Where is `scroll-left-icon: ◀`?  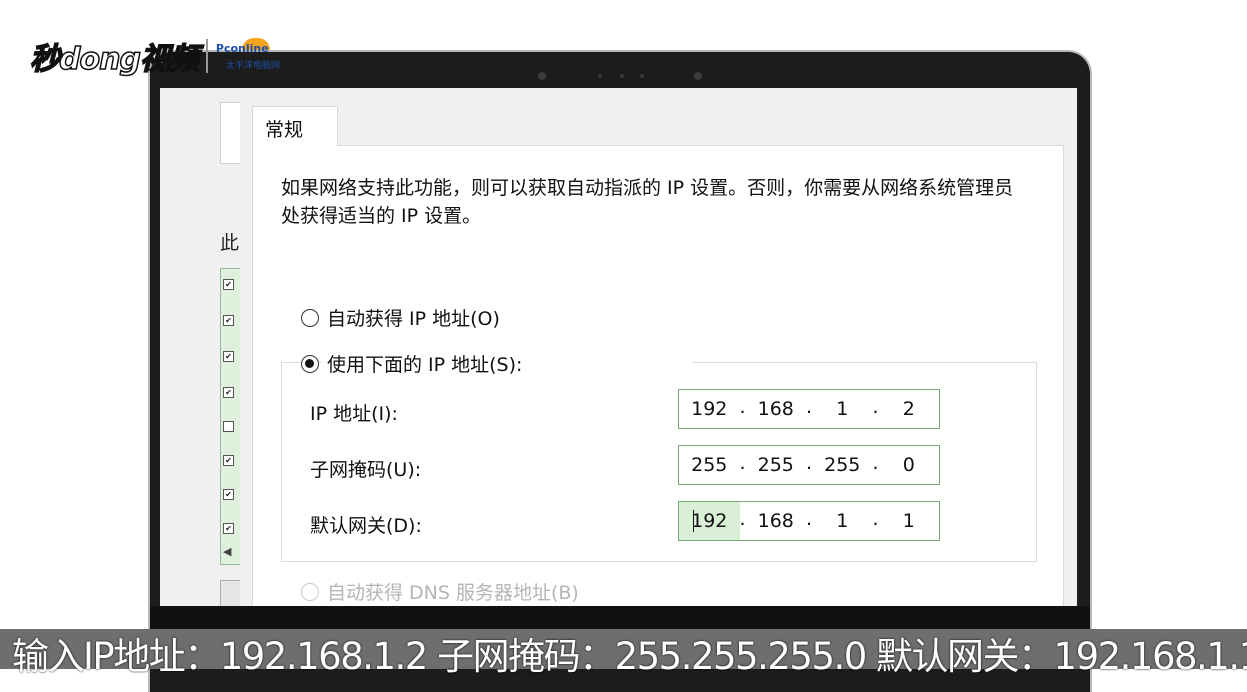 scroll-left-icon: ◀ is located at coordinates (227, 551).